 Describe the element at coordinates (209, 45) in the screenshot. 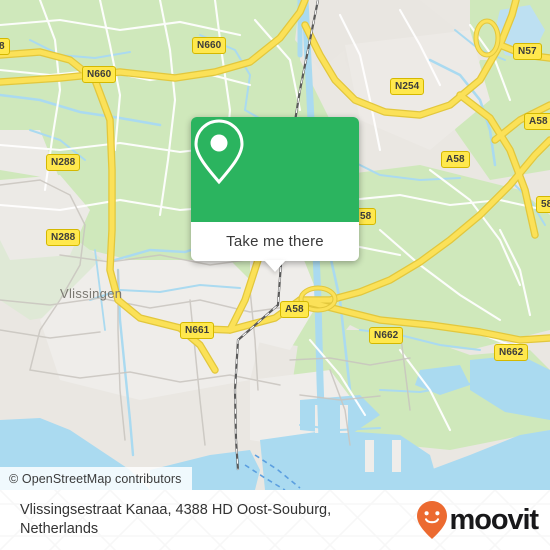

I see `road-shield-n660-east: N660` at that location.